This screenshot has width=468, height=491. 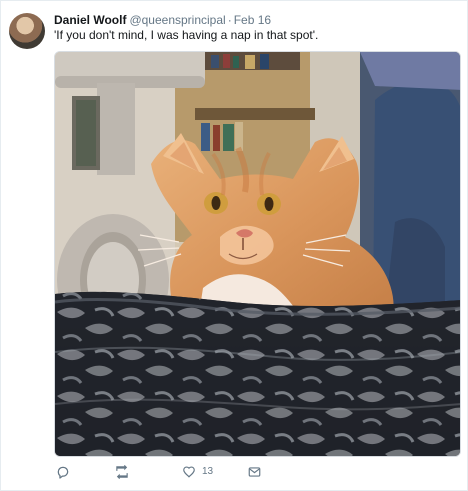 I want to click on avatar, so click(x=27, y=31).